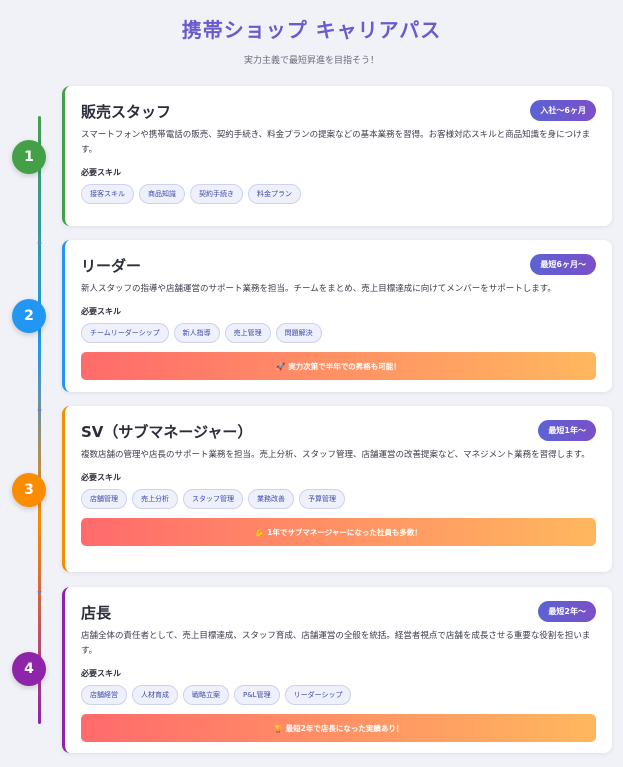 This screenshot has height=767, width=623. What do you see at coordinates (29, 490) in the screenshot?
I see `step-circle-3: 3` at bounding box center [29, 490].